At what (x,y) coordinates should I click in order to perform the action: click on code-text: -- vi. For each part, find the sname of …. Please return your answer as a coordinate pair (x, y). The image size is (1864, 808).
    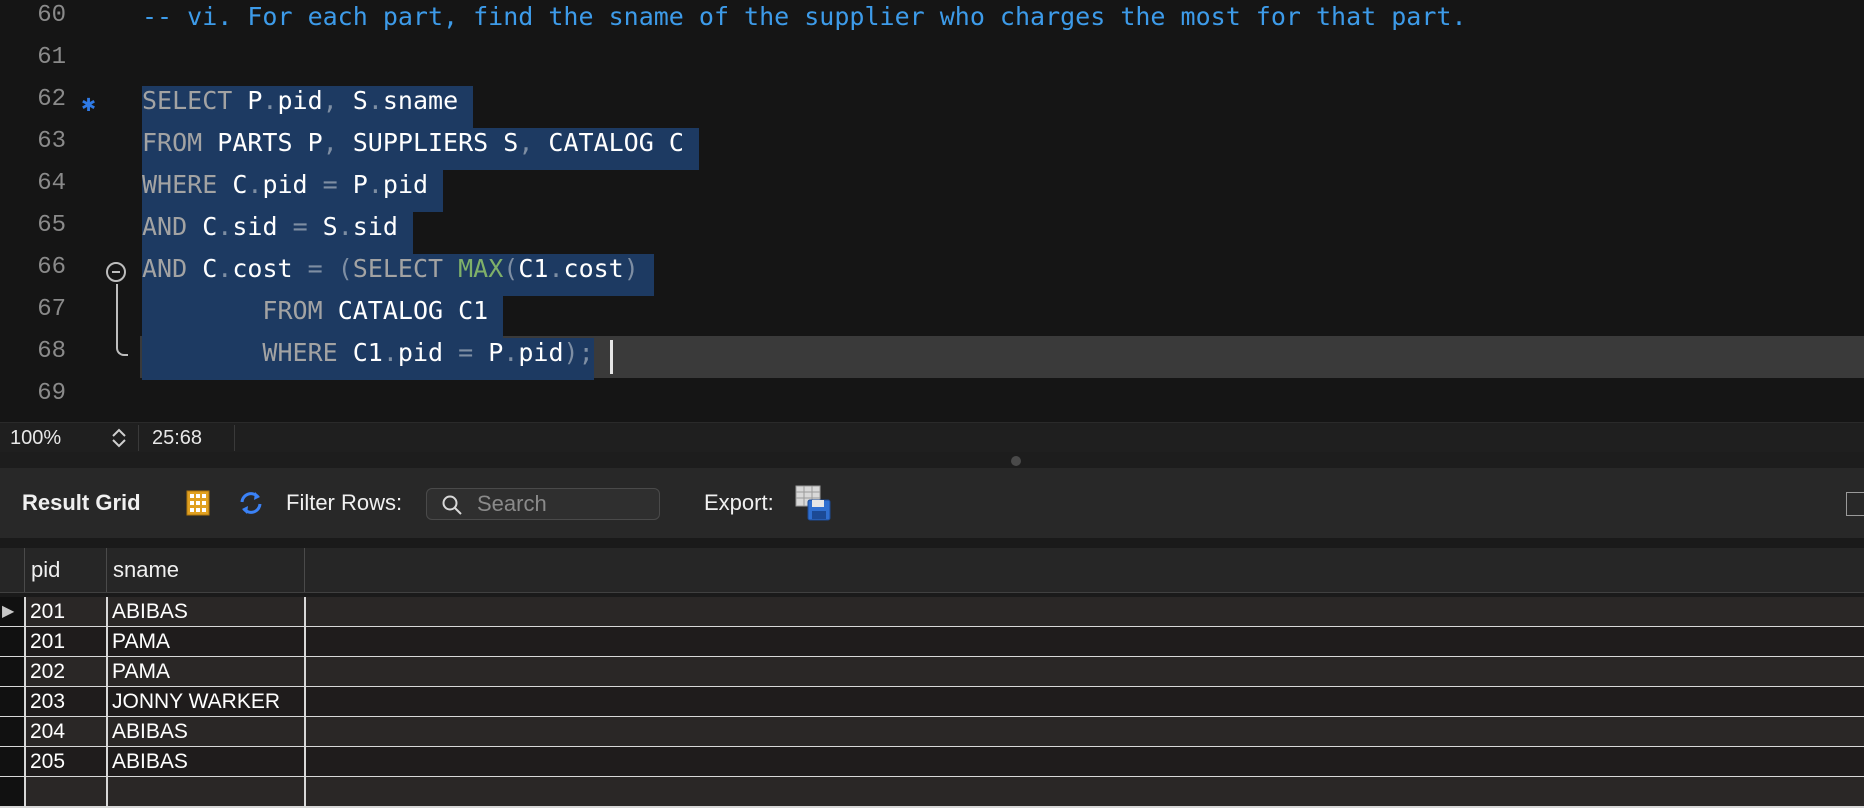
    Looking at the image, I should click on (804, 23).